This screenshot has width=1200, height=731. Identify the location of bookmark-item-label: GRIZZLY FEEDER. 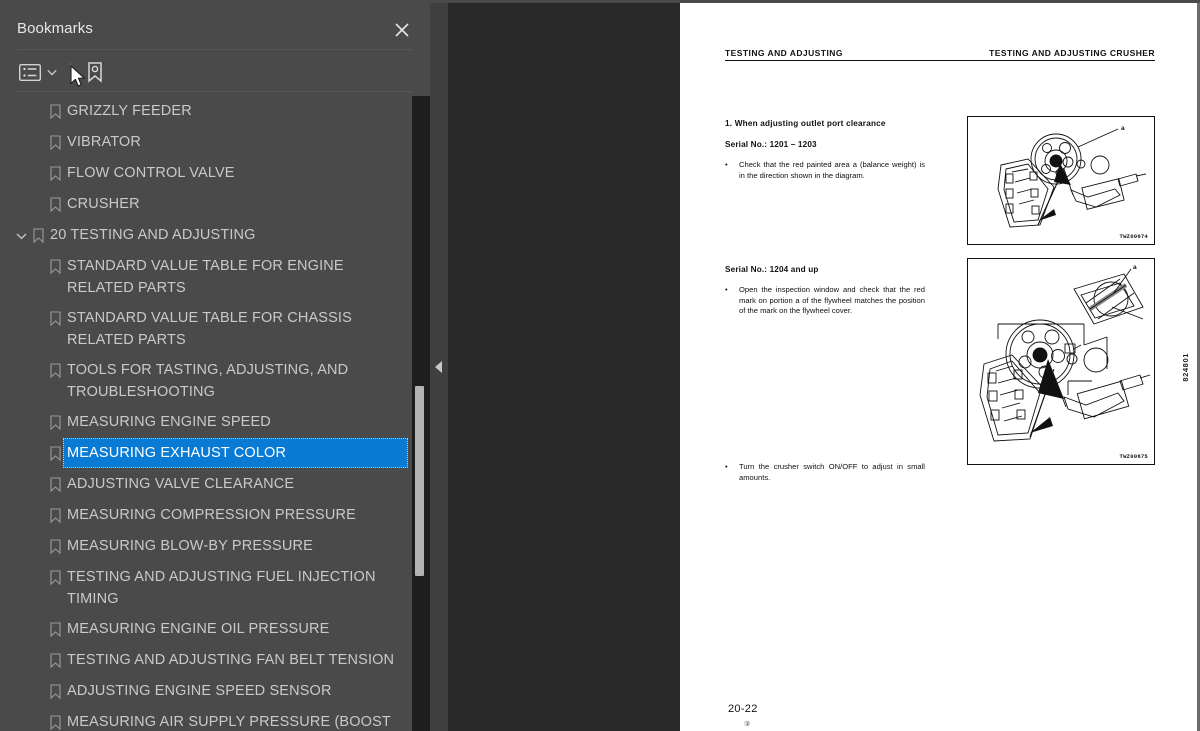
(129, 111).